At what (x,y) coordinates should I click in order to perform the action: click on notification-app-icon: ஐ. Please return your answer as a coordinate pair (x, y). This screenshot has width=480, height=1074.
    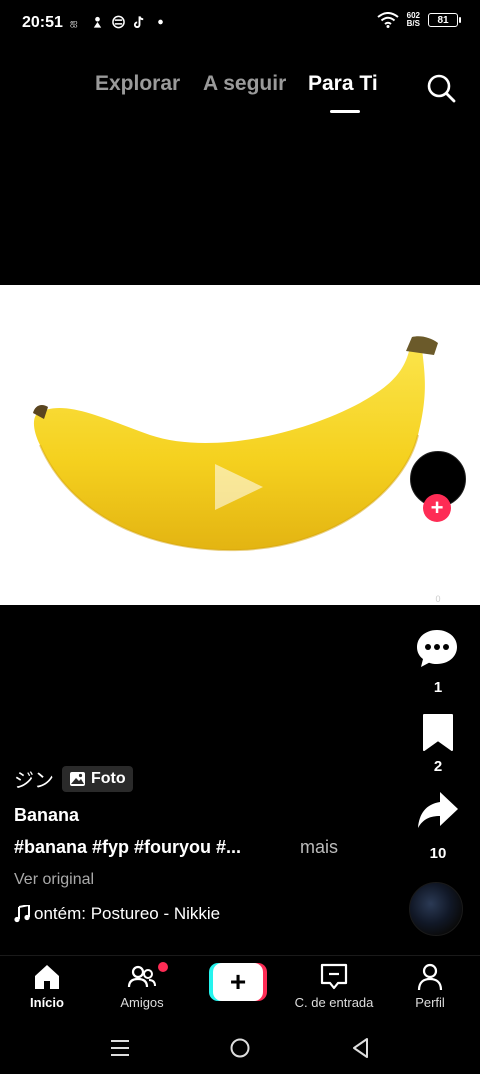
    Looking at the image, I should click on (73, 23).